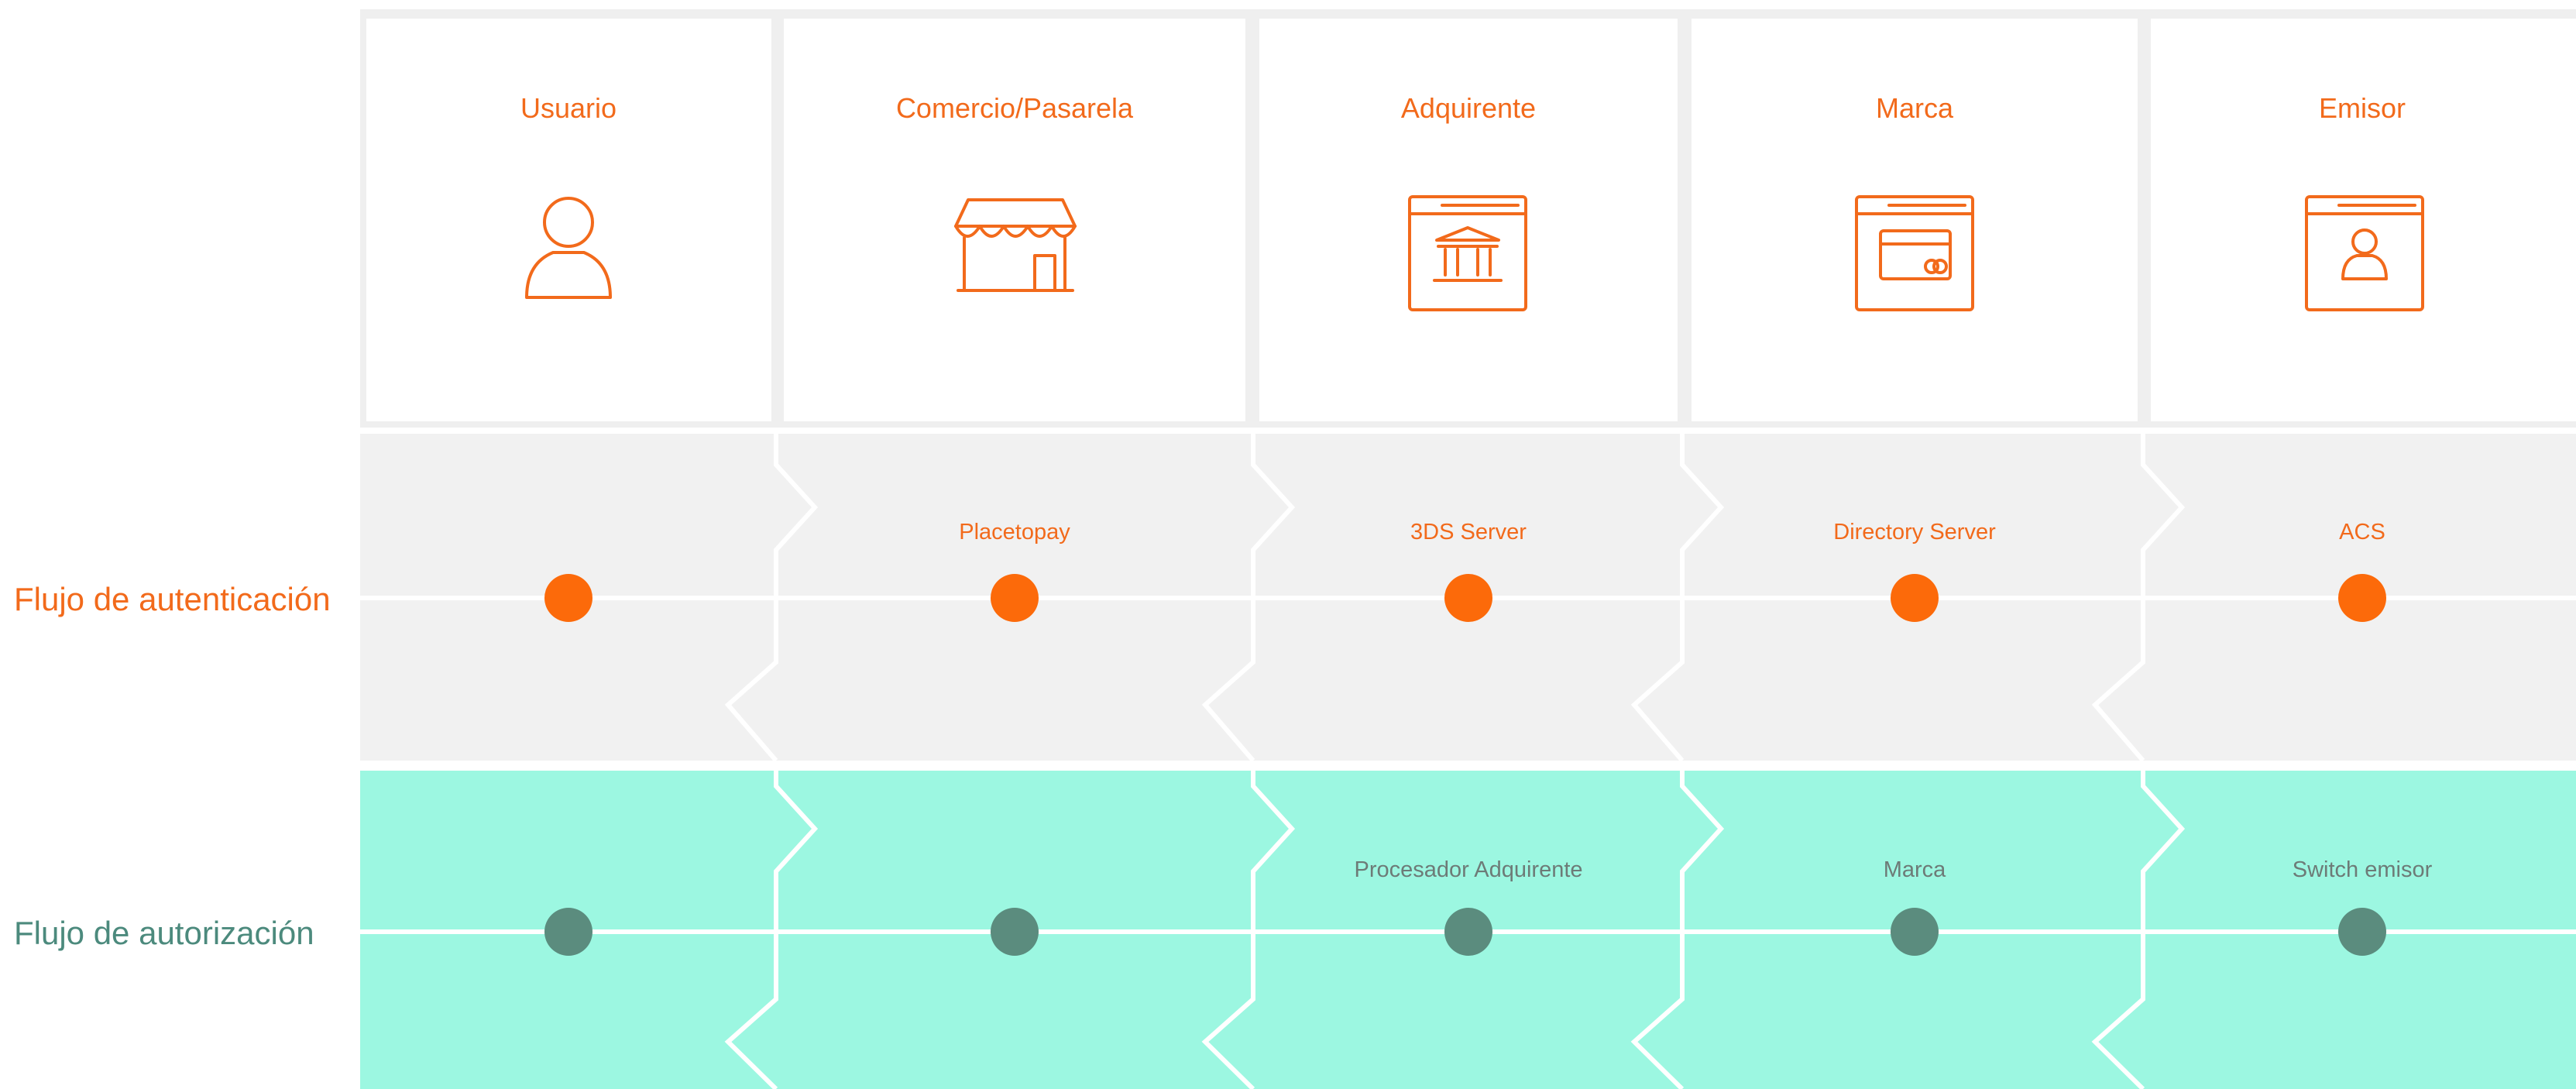 The height and width of the screenshot is (1089, 2576). Describe the element at coordinates (1915, 598) in the screenshot. I see `auth-node-marca` at that location.